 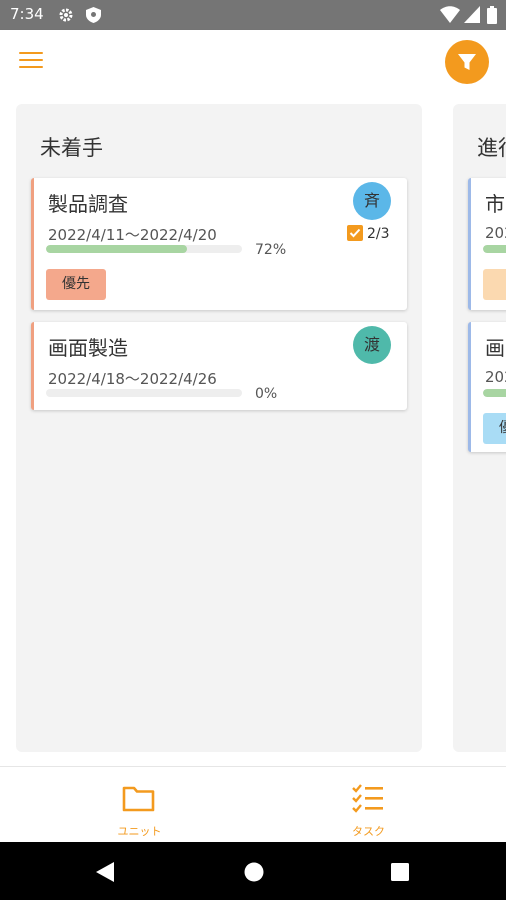 What do you see at coordinates (76, 284) in the screenshot?
I see `priority-badge: 優先` at bounding box center [76, 284].